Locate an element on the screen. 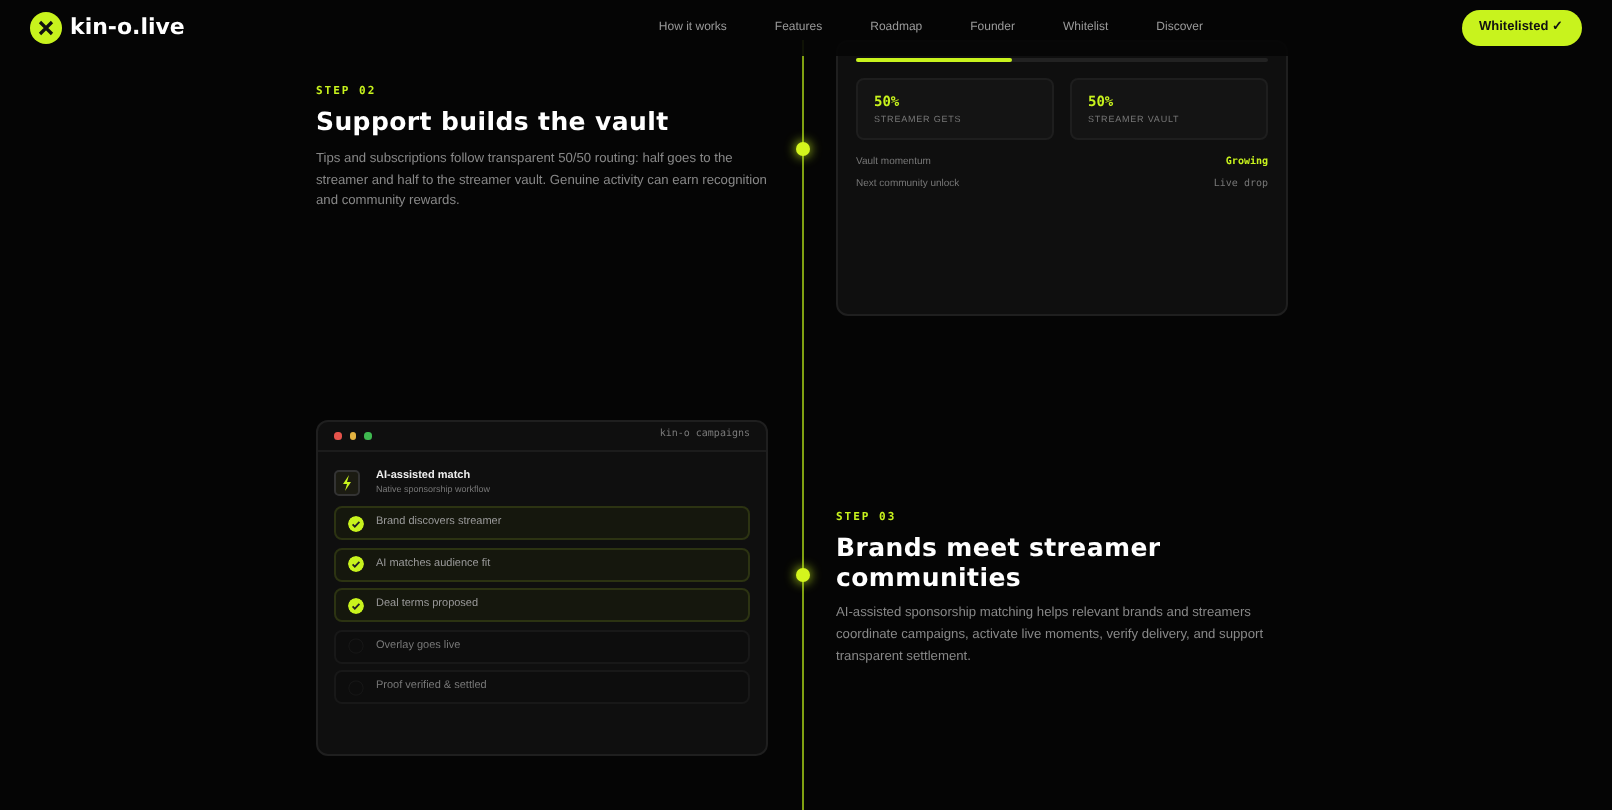 The height and width of the screenshot is (810, 1612). logo-icon is located at coordinates (46, 28).